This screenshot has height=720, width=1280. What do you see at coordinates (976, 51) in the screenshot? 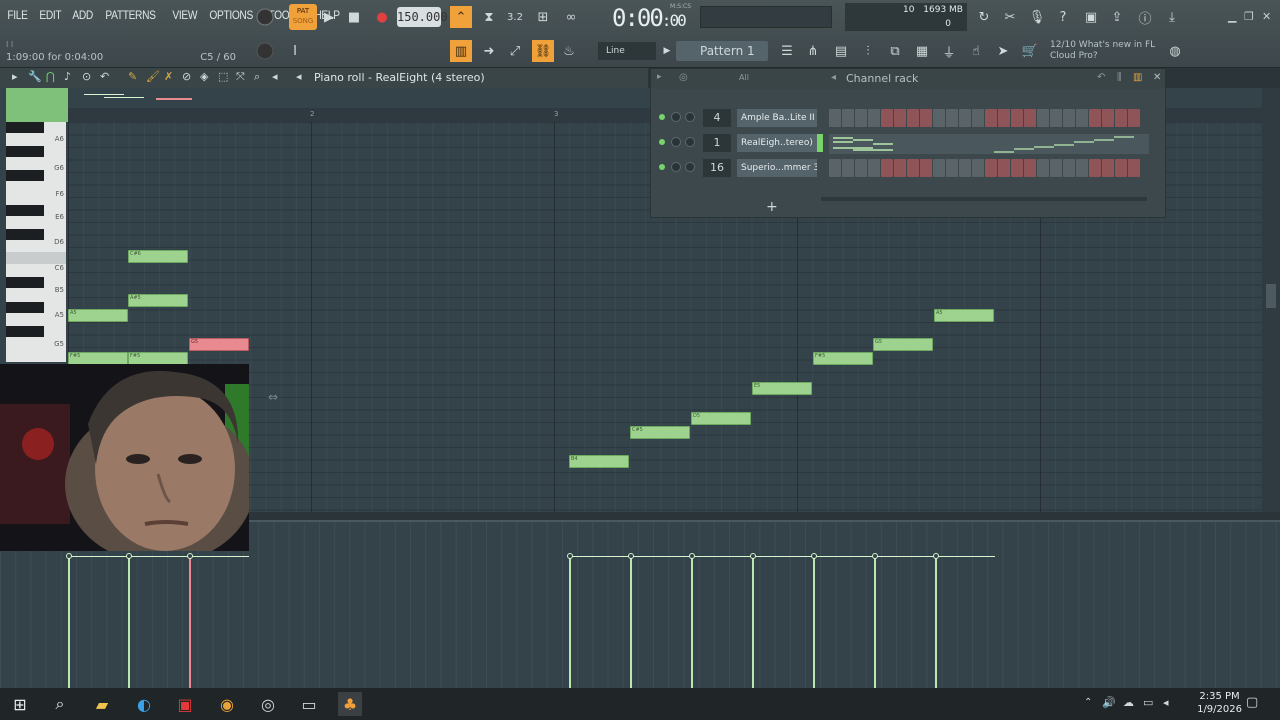
I see `touch-icon: ☝` at bounding box center [976, 51].